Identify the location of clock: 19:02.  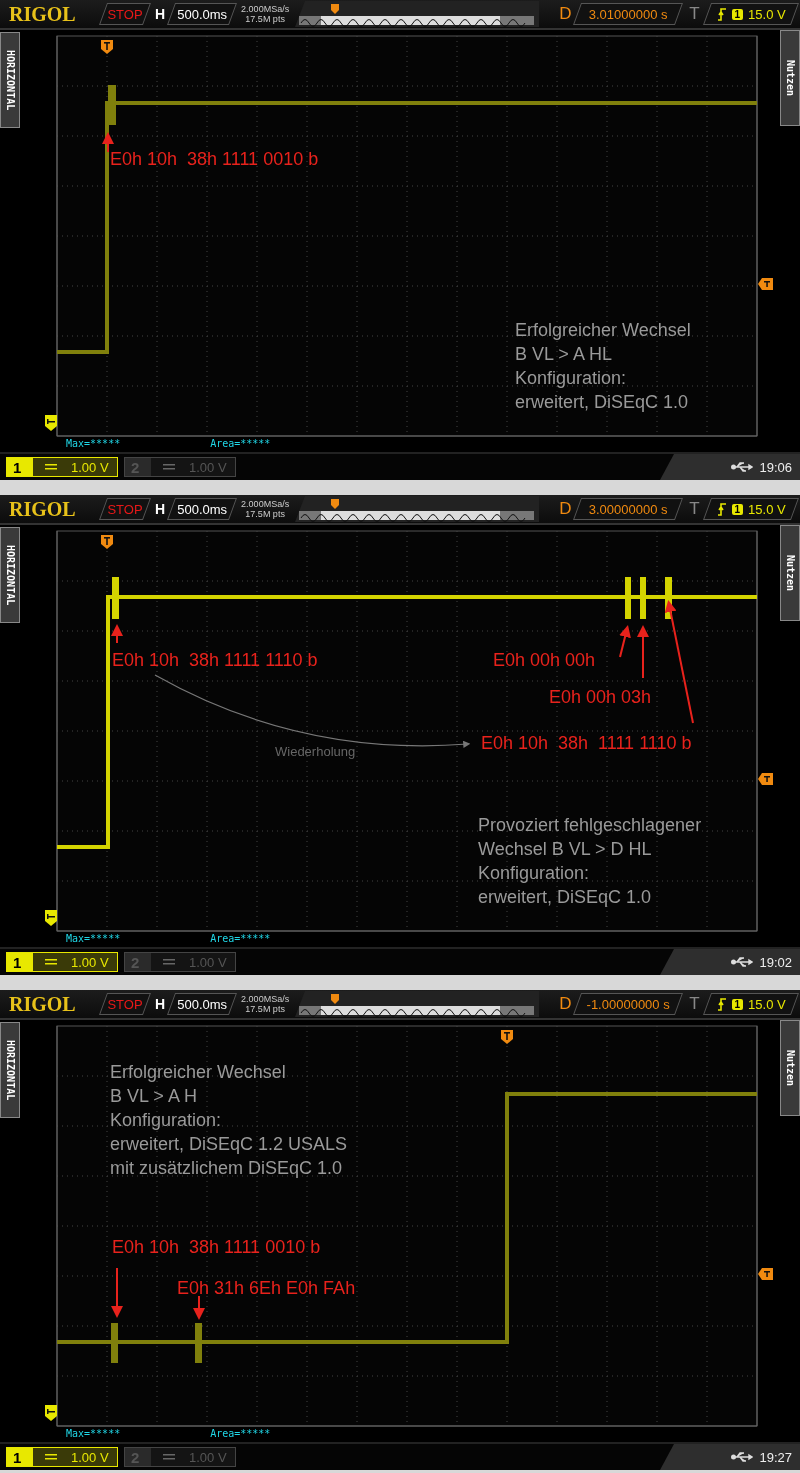
(775, 962).